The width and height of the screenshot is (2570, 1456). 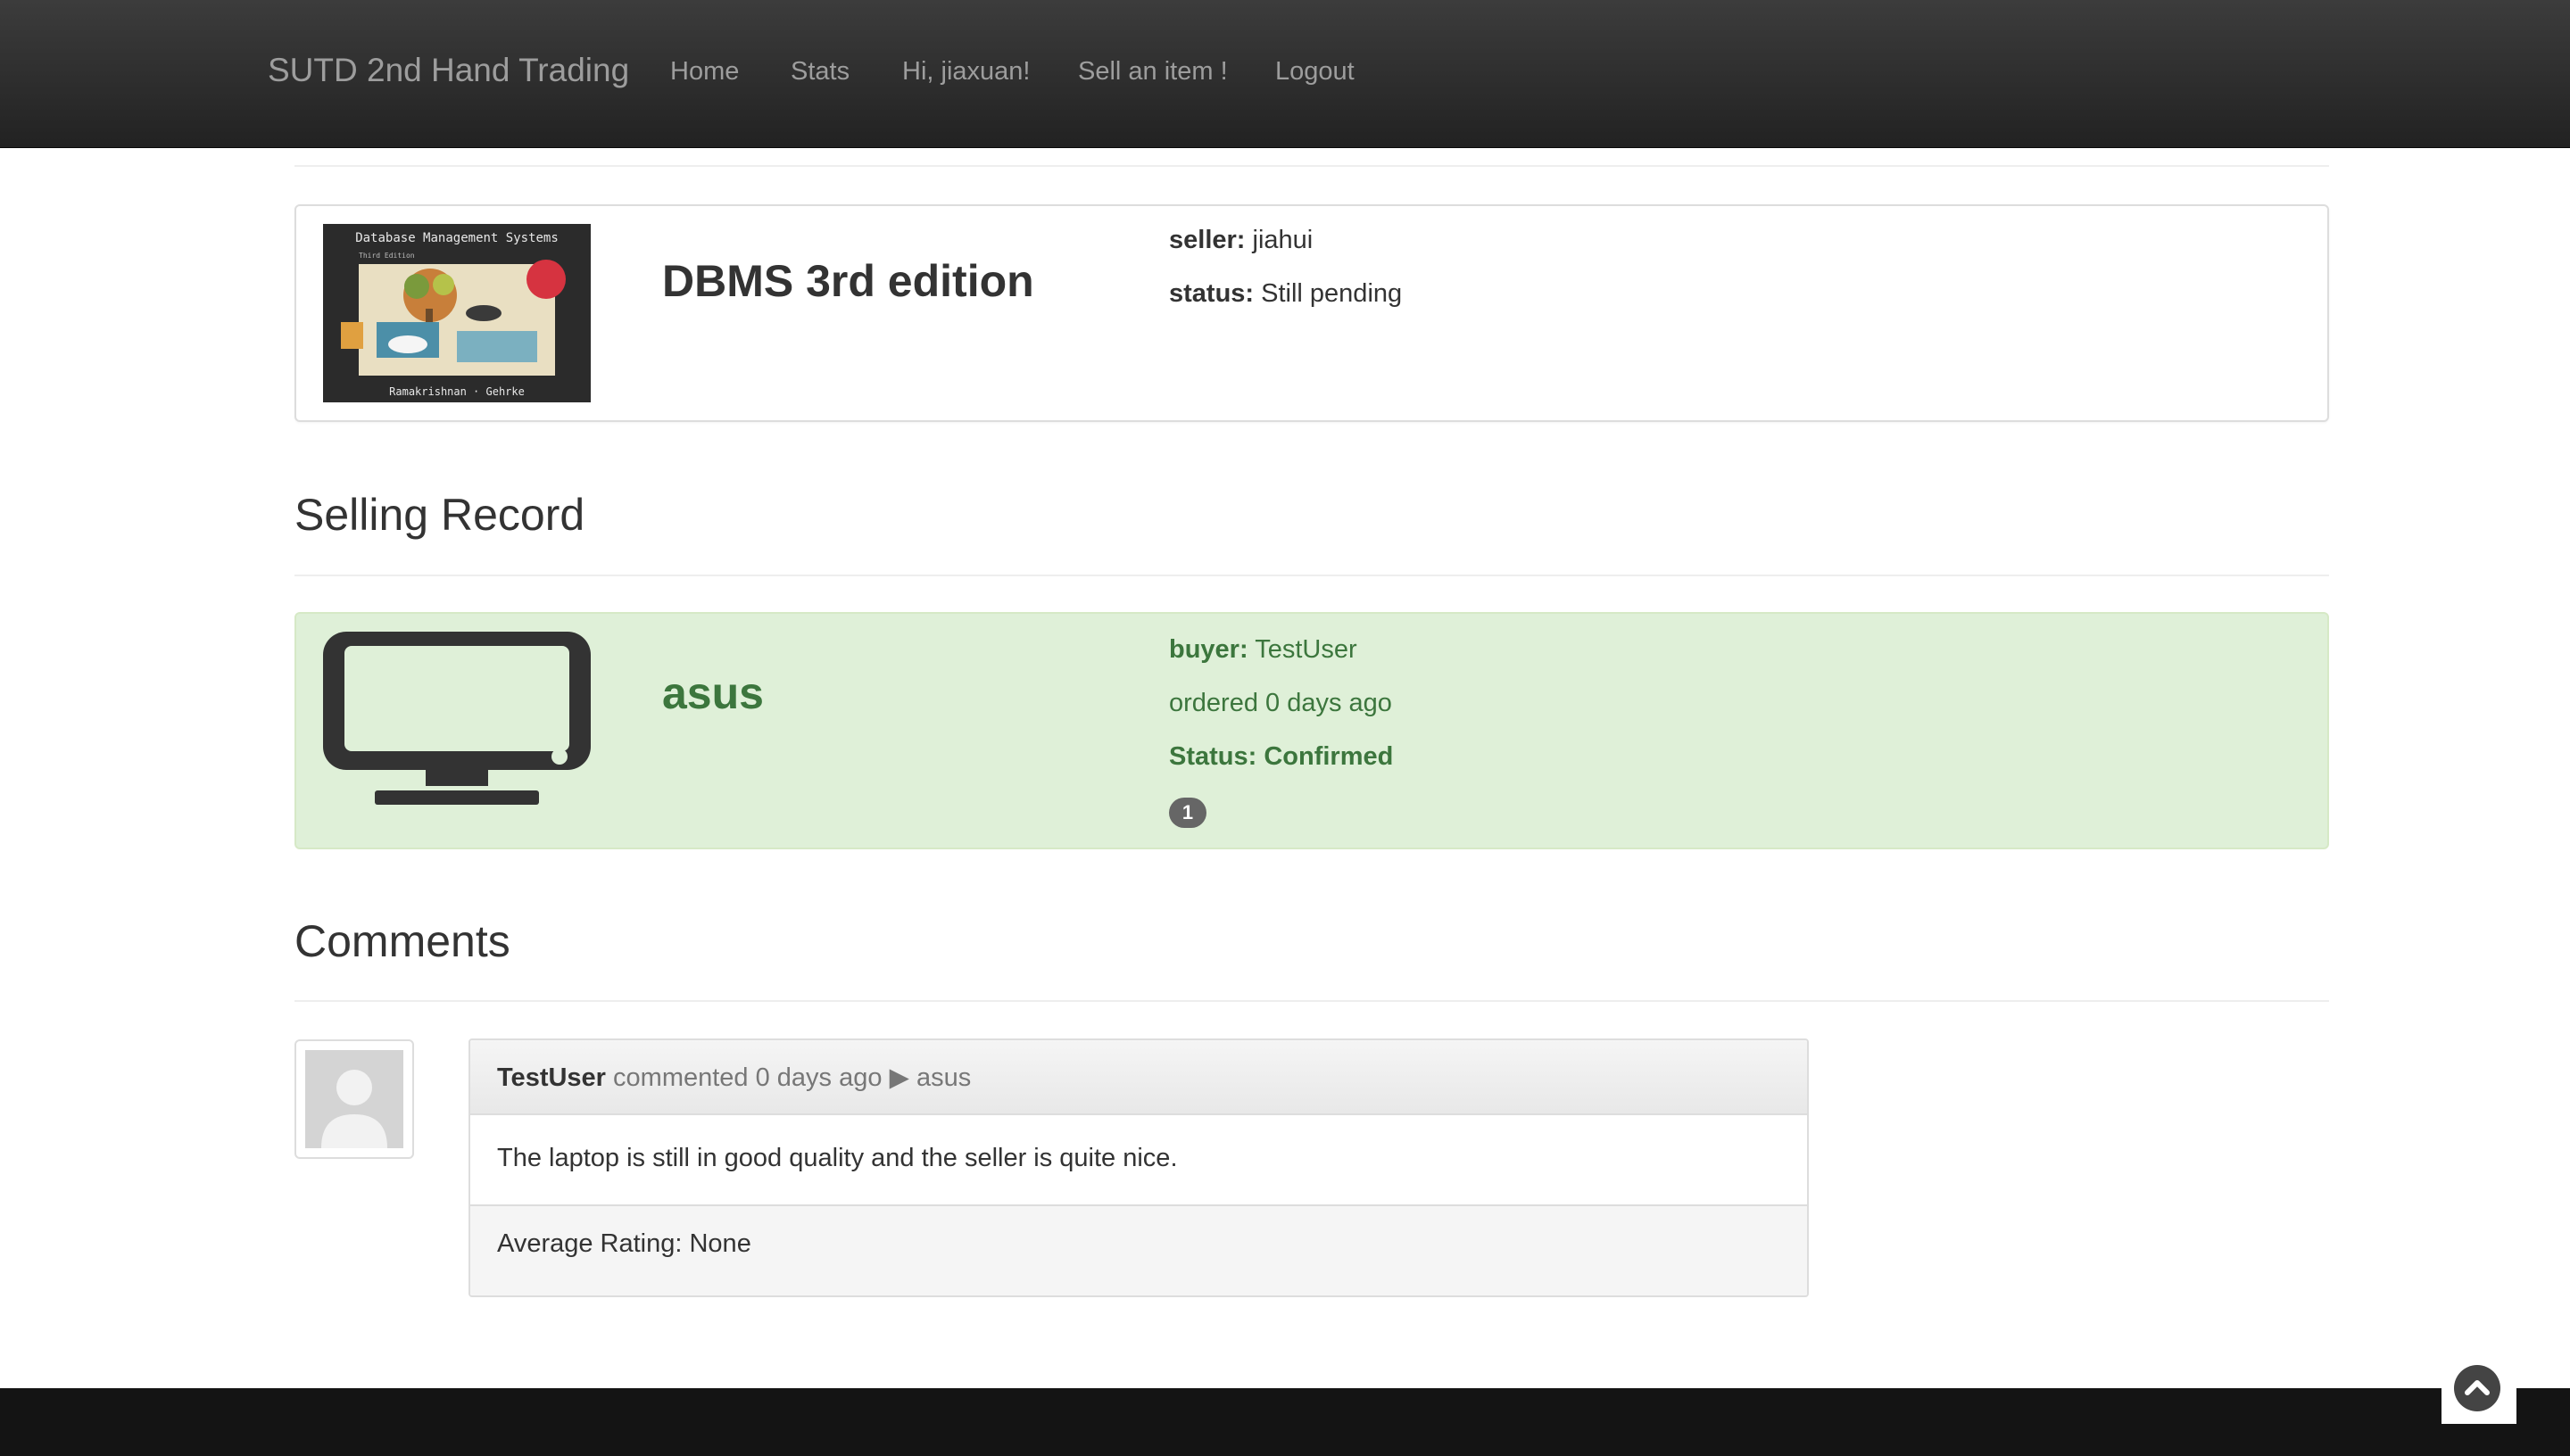 I want to click on buyer-name: TestUser, so click(x=1306, y=649).